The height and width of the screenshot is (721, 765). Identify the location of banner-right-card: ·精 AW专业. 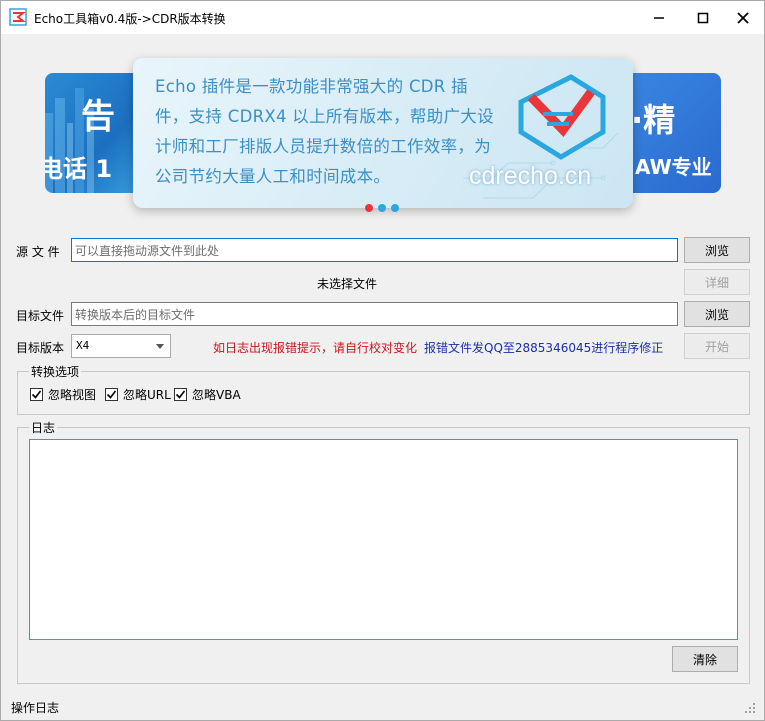
(673, 133).